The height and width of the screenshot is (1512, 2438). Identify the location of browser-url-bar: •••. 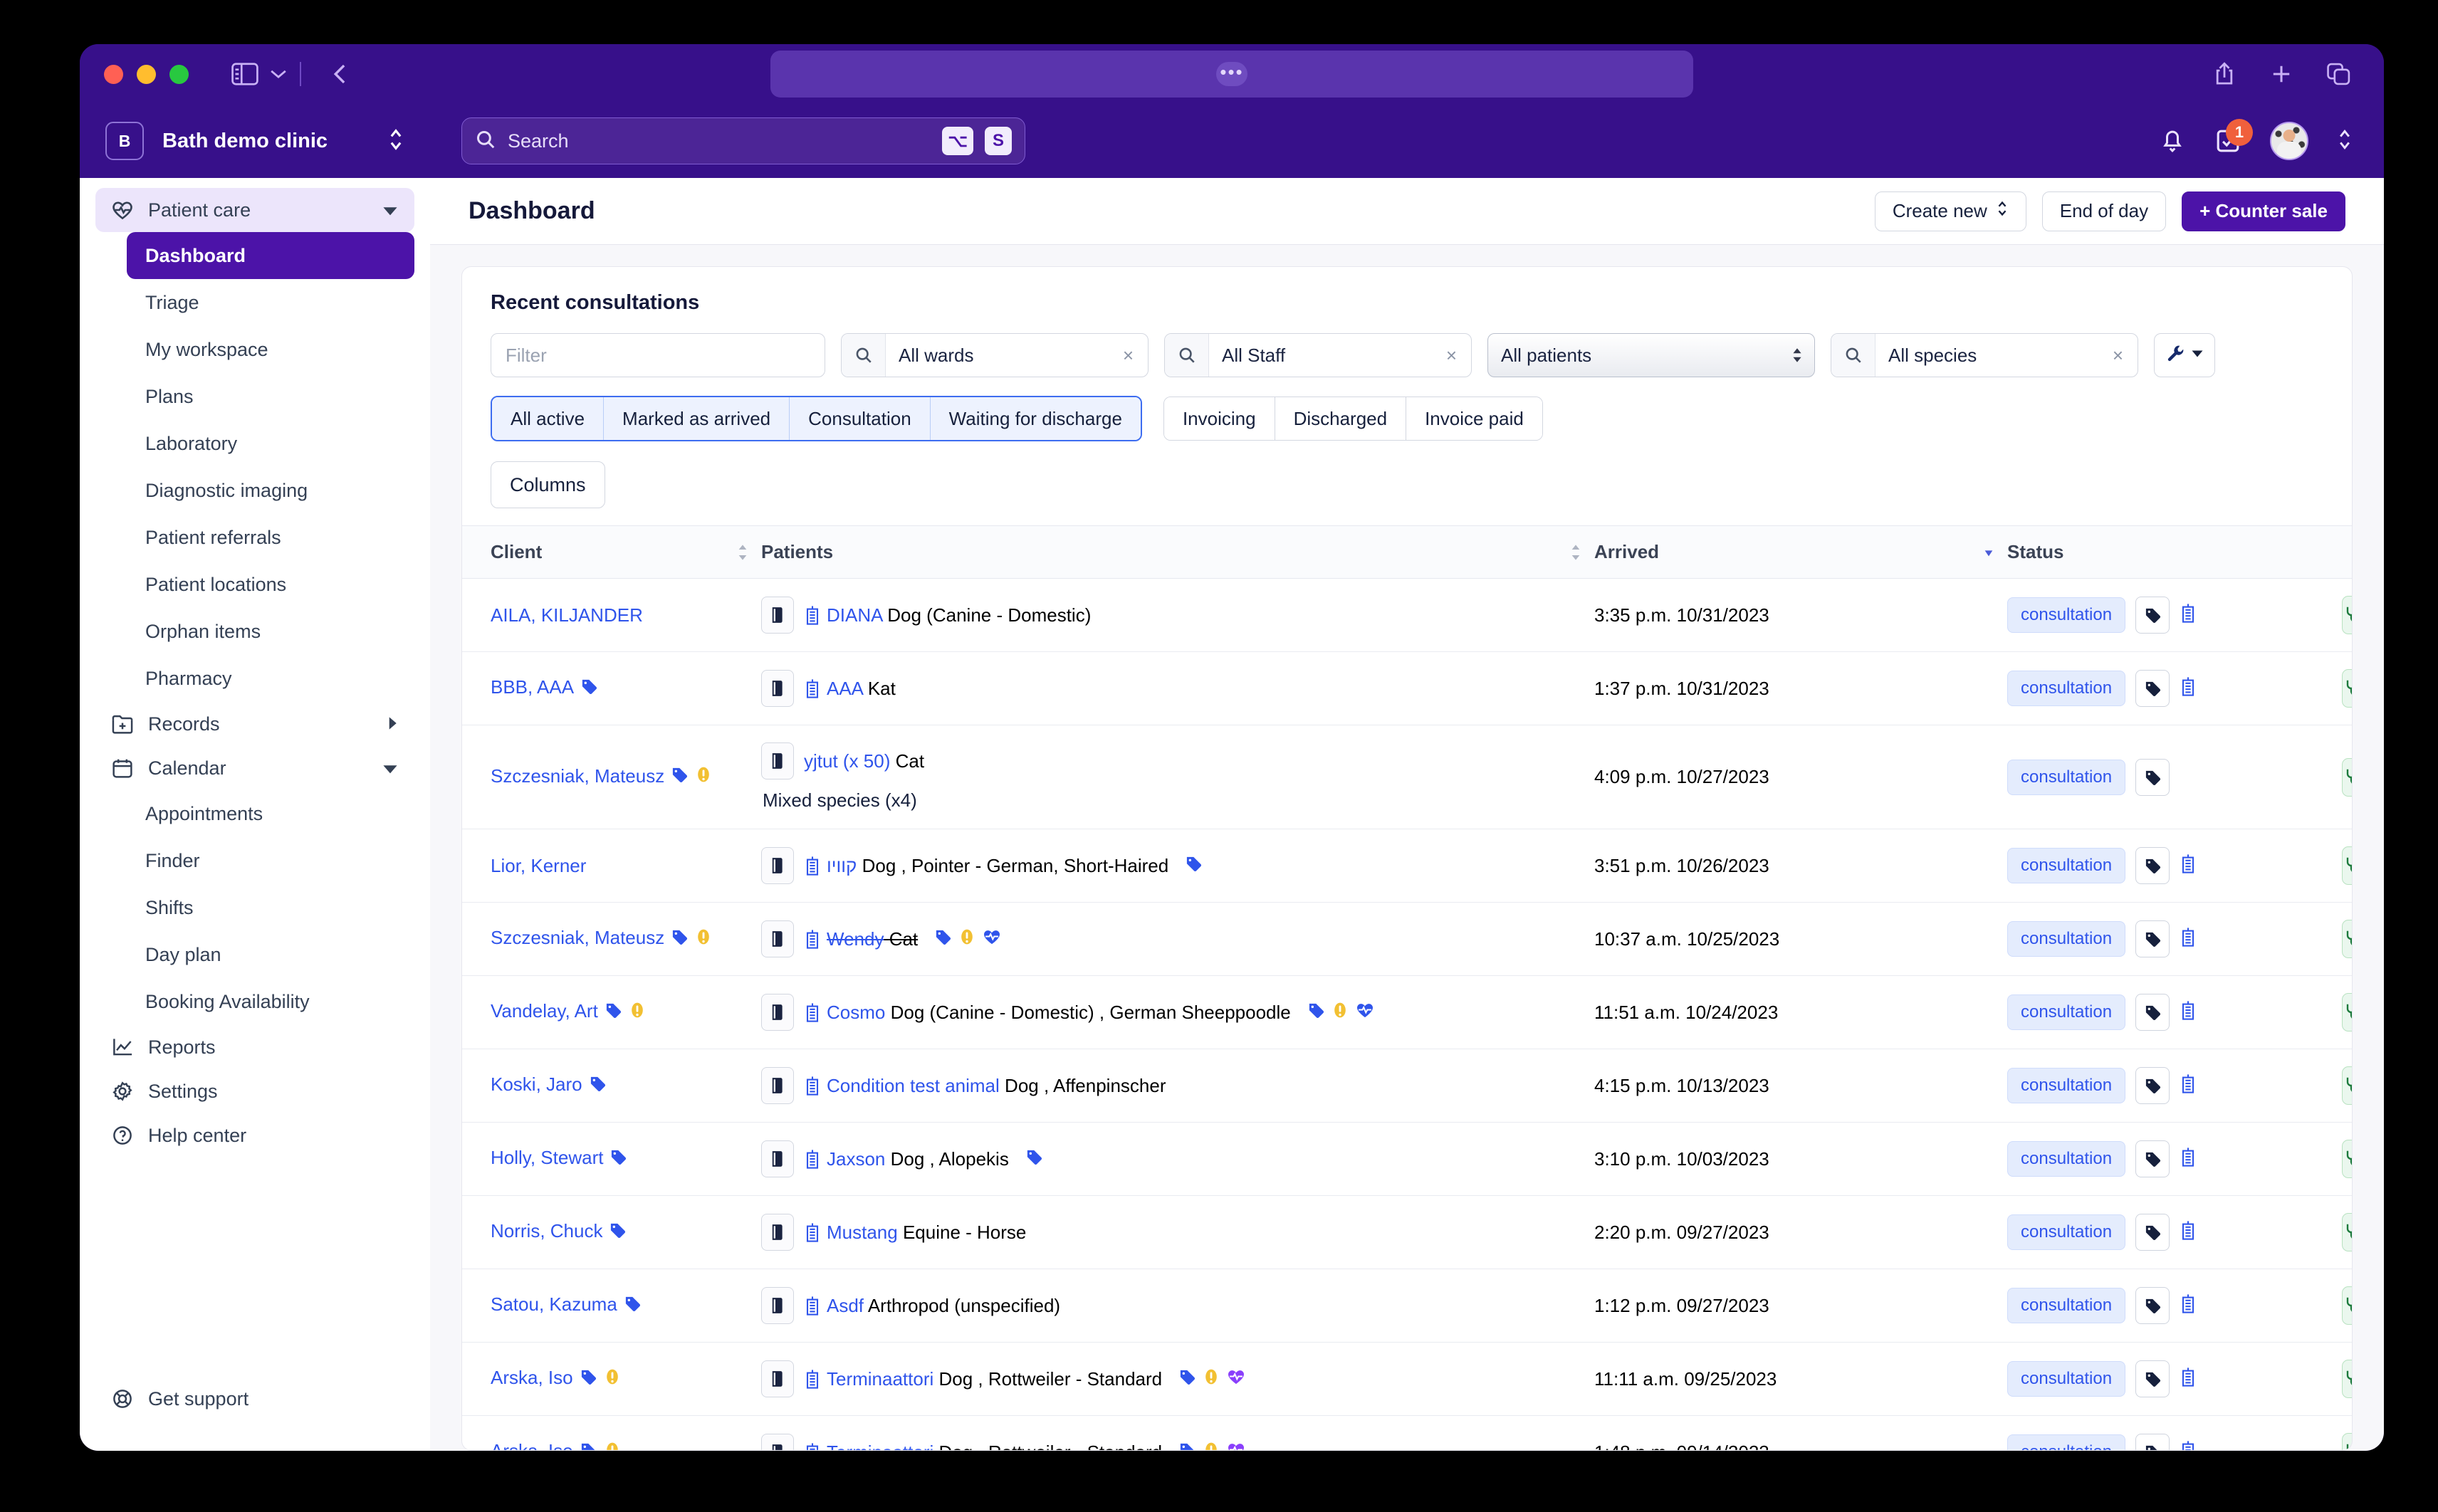
(1231, 74).